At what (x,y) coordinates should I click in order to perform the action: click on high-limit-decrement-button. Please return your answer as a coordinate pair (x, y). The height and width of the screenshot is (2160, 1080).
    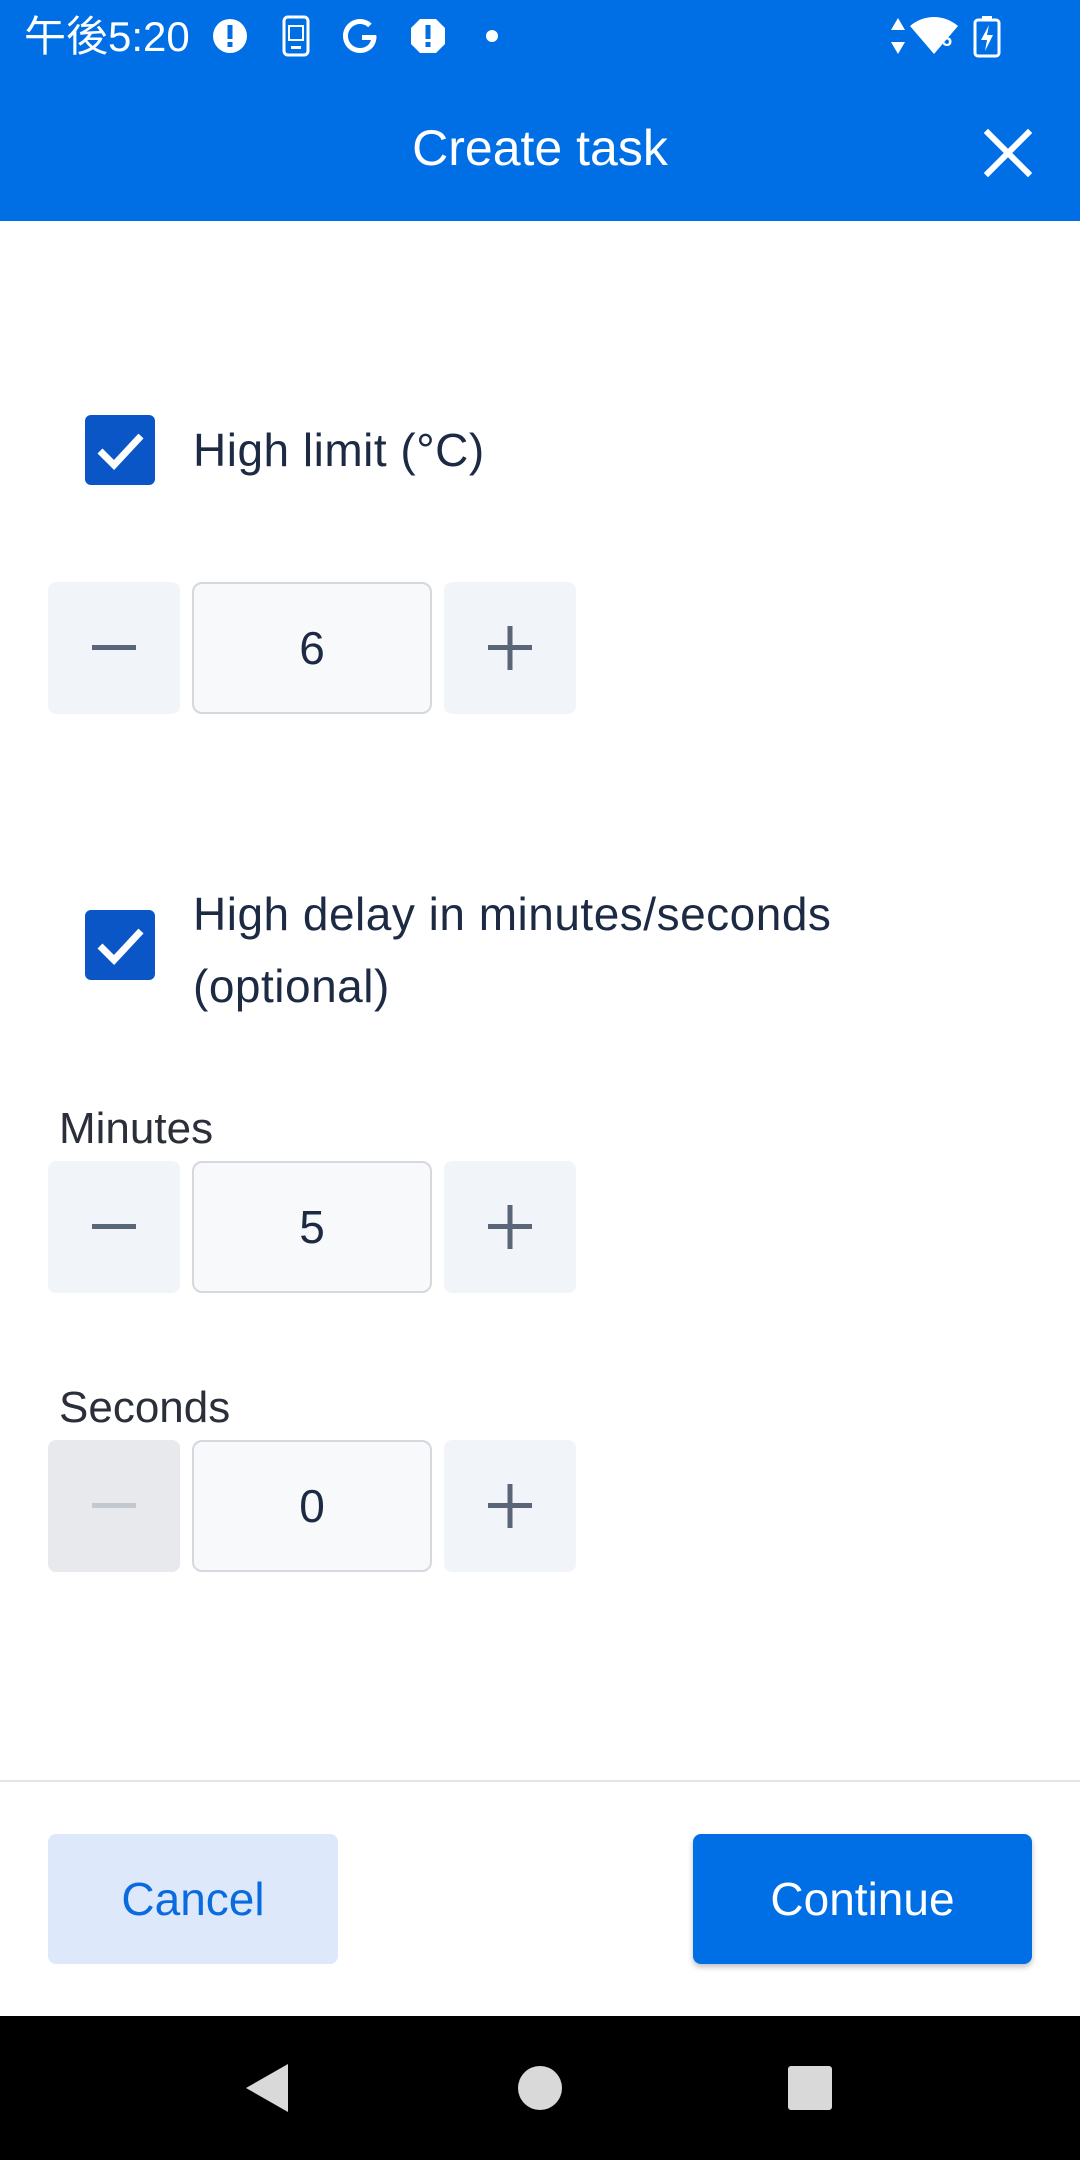
    Looking at the image, I should click on (114, 648).